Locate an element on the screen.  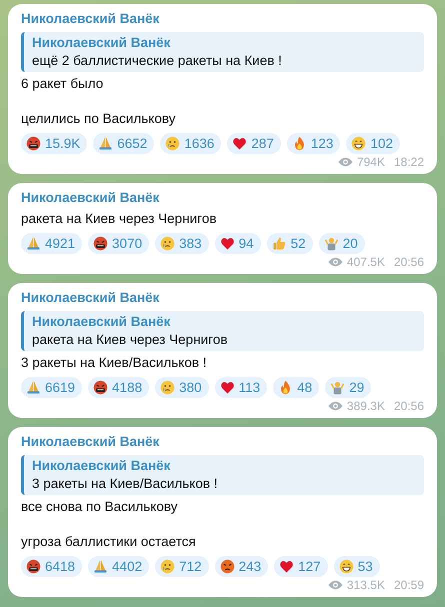
reaction-button: 6418 is located at coordinates (51, 566).